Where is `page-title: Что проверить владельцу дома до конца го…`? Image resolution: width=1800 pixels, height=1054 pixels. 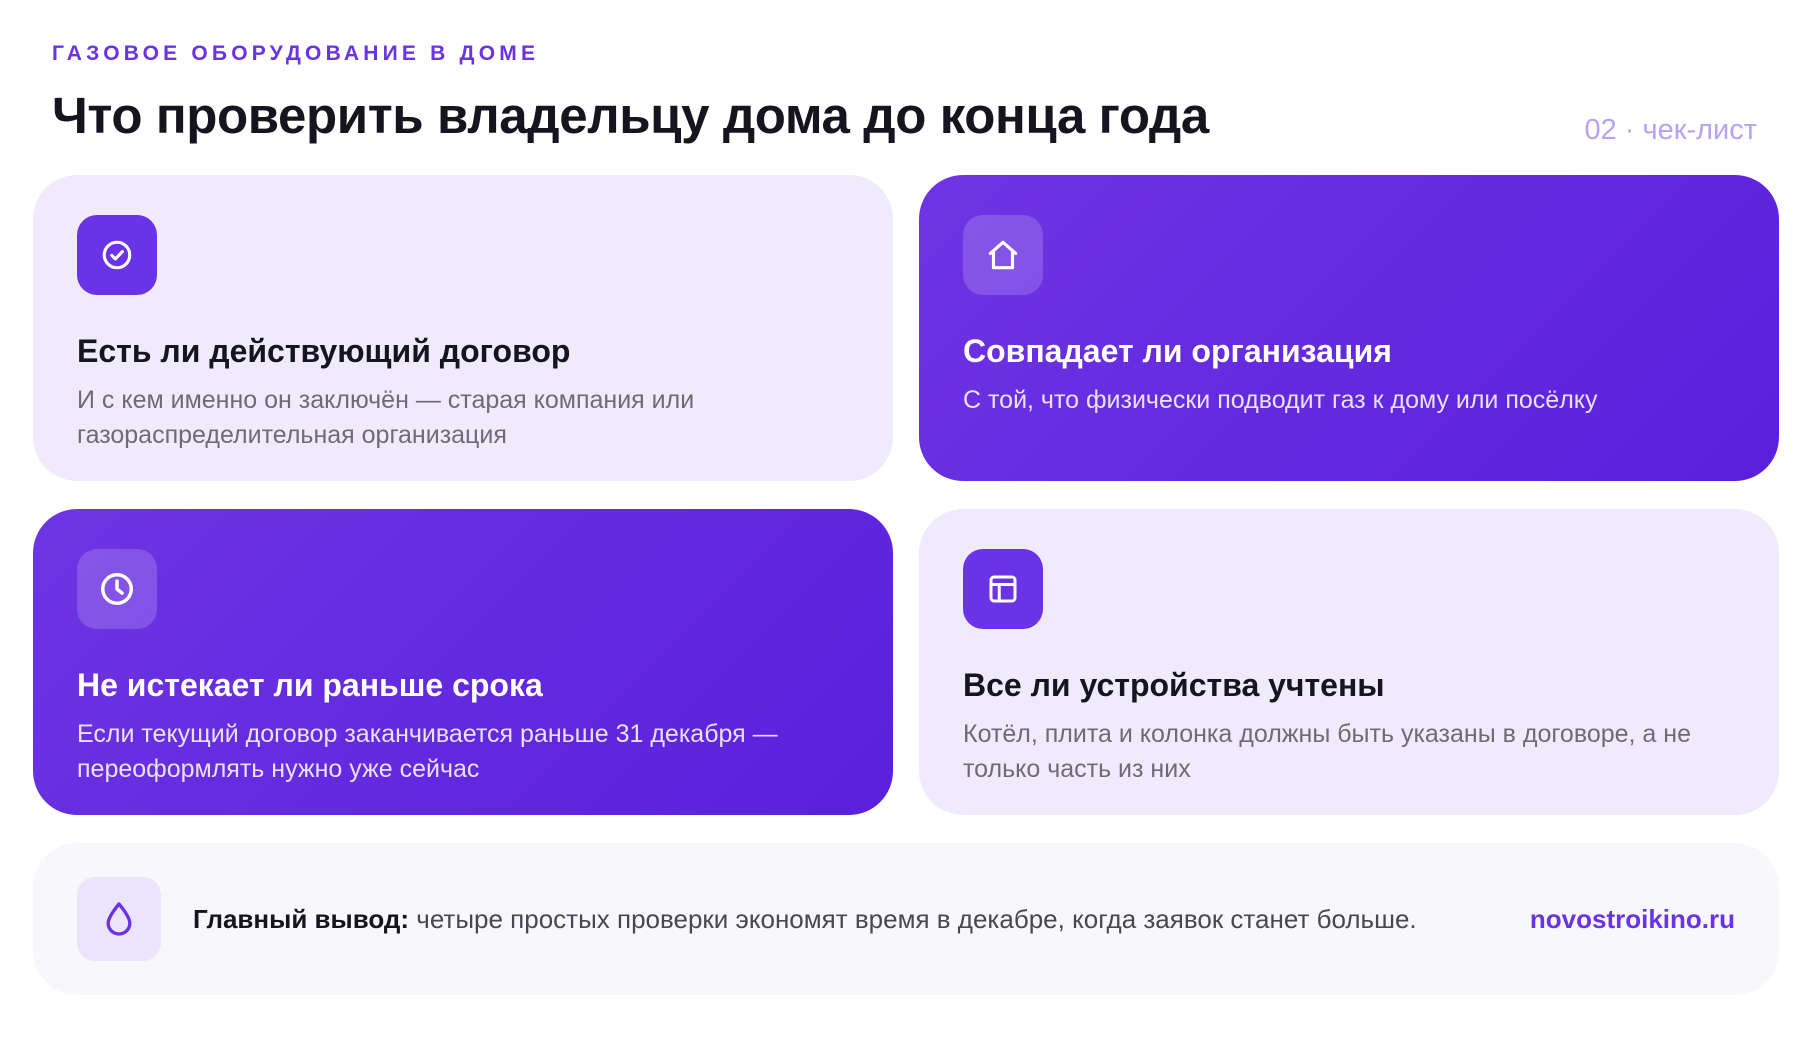 page-title: Что проверить владельцу дома до конца го… is located at coordinates (630, 115).